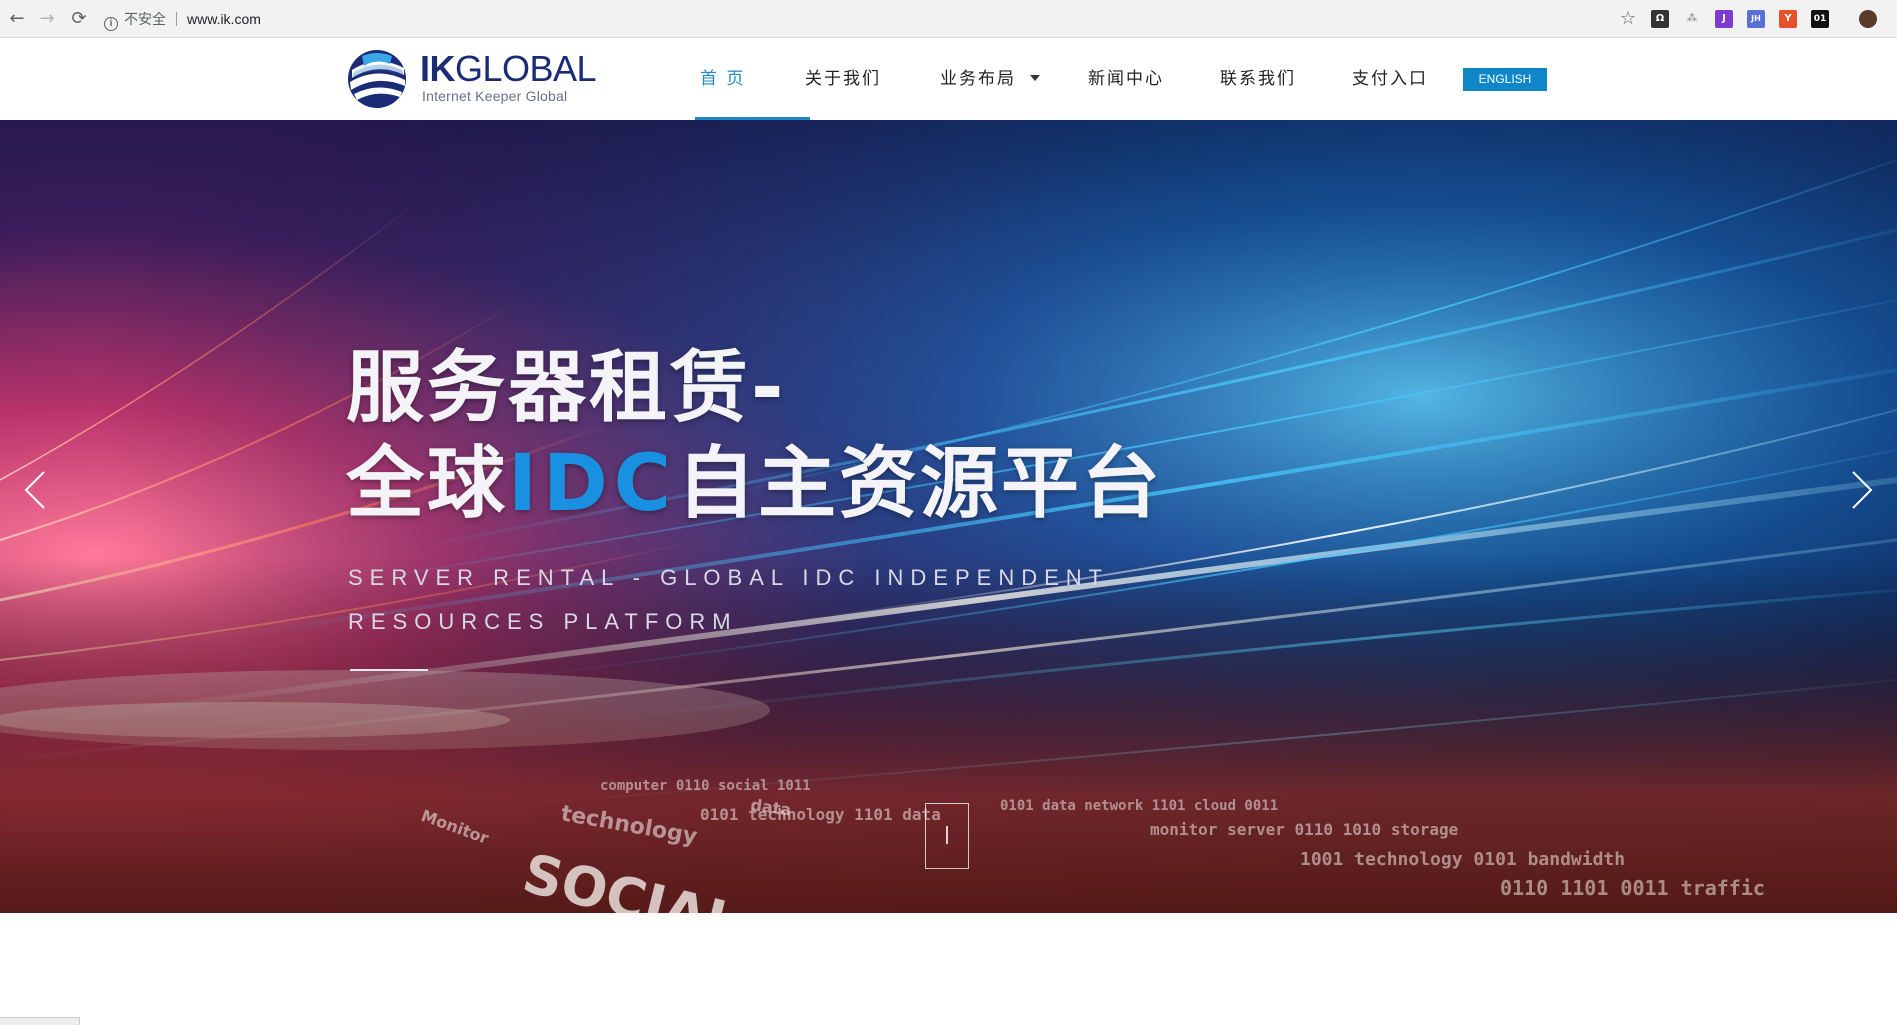  What do you see at coordinates (705, 786) in the screenshot?
I see `svg-text: computer 0110 social 1011` at bounding box center [705, 786].